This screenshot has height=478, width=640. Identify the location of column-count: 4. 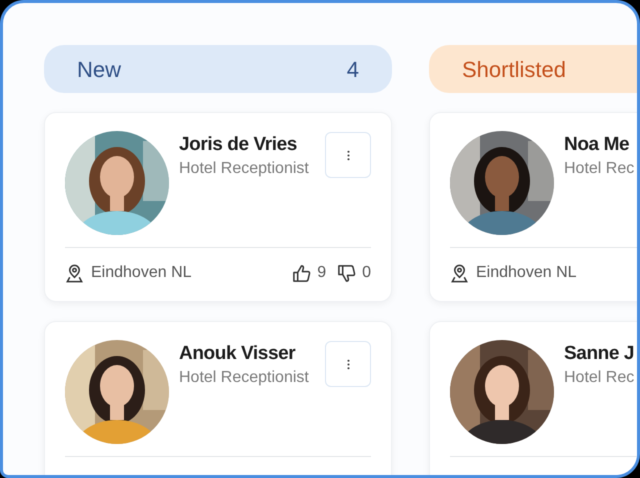
(352, 70).